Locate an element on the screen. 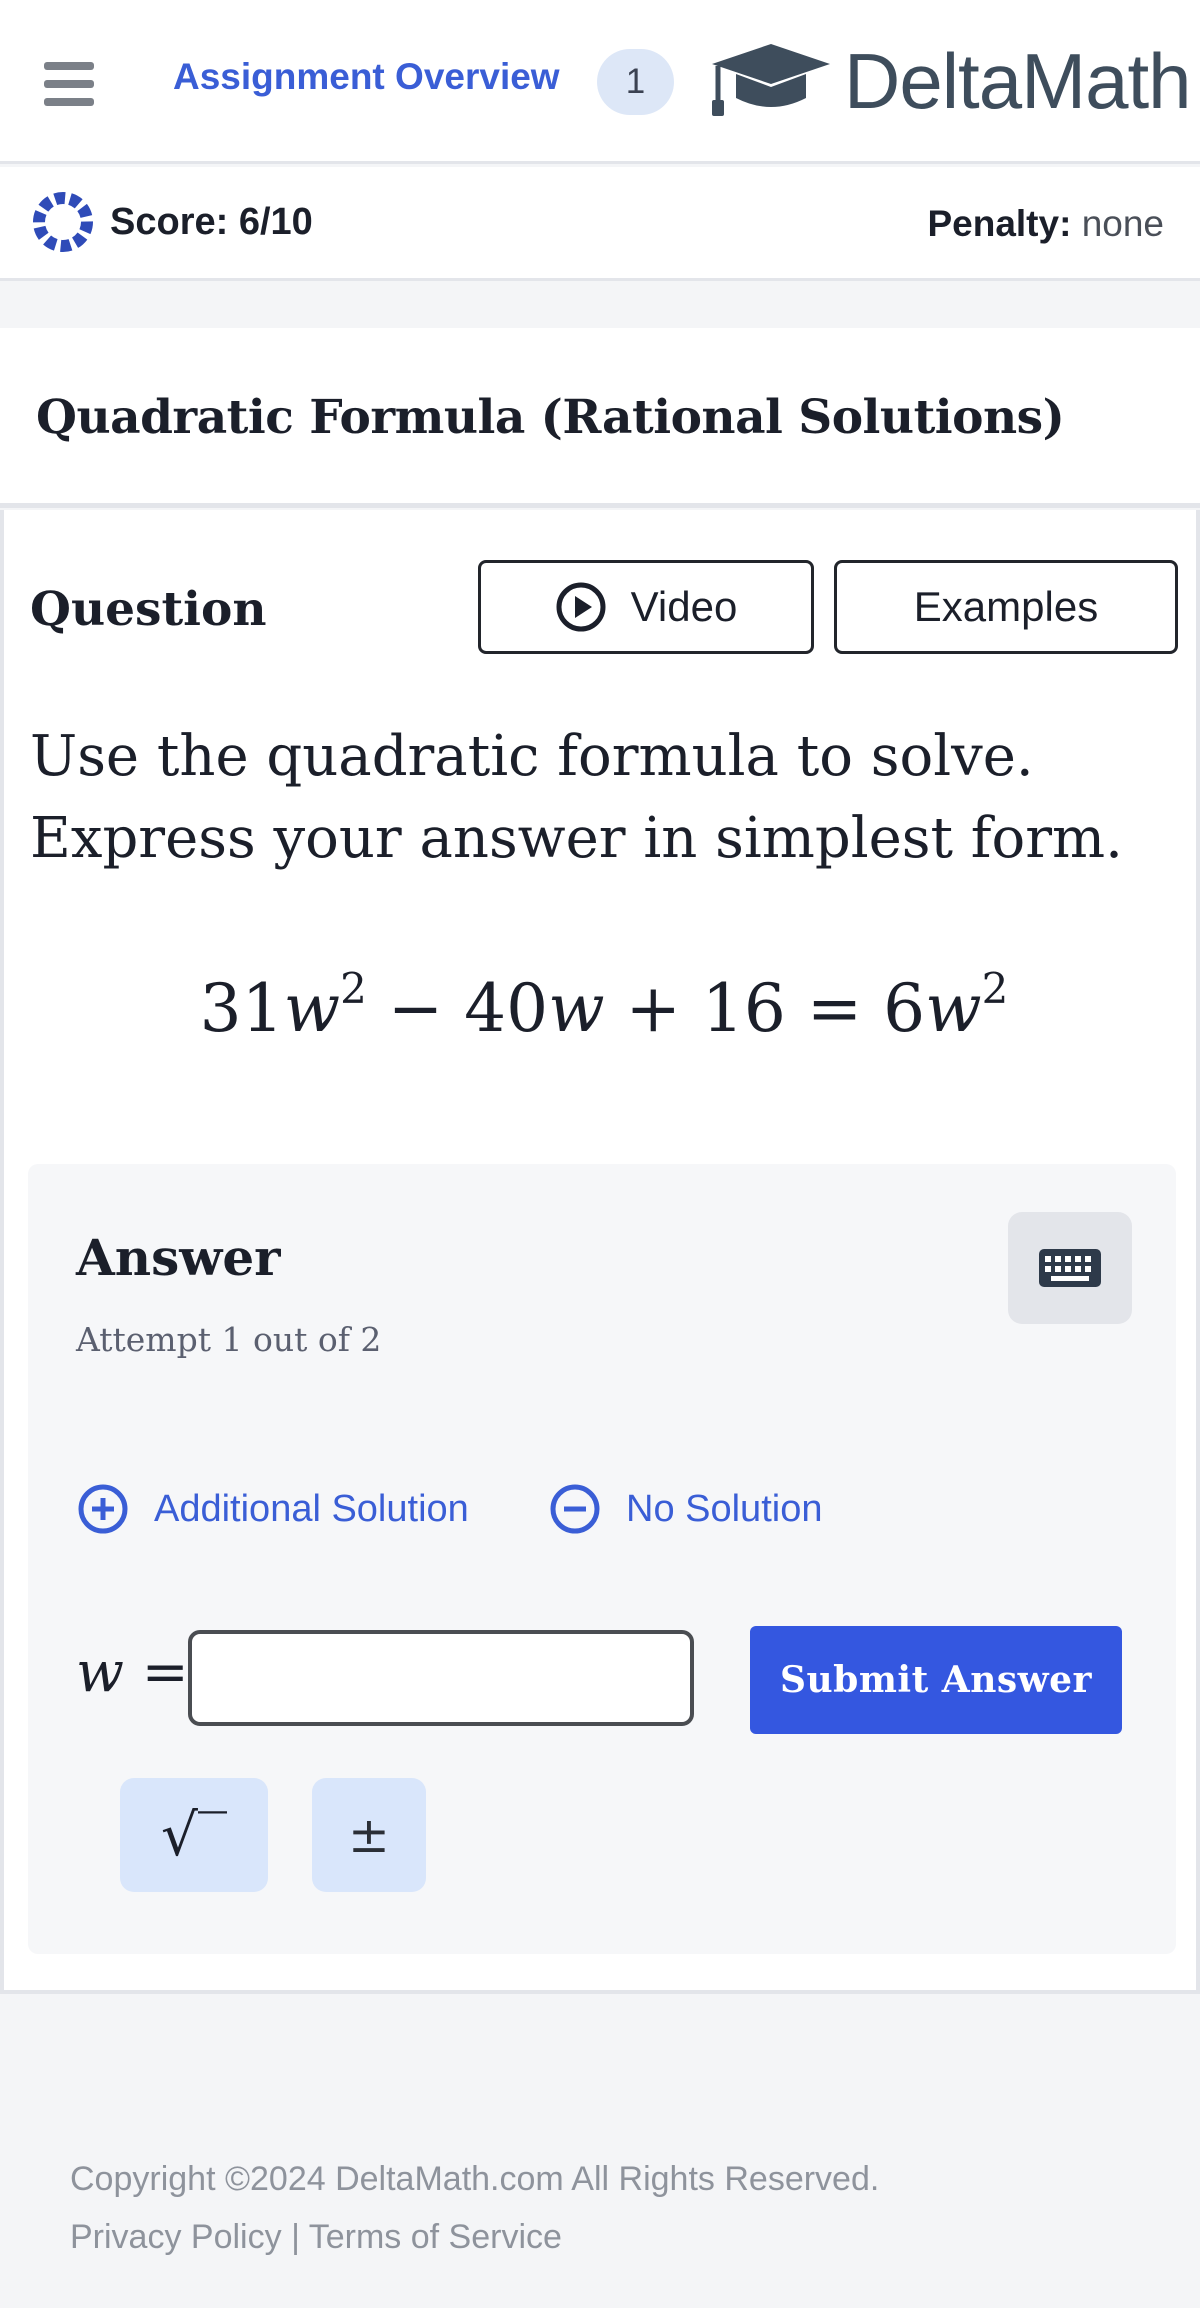 Image resolution: width=1200 pixels, height=2308 pixels. keyboard-toggle-button is located at coordinates (1070, 1268).